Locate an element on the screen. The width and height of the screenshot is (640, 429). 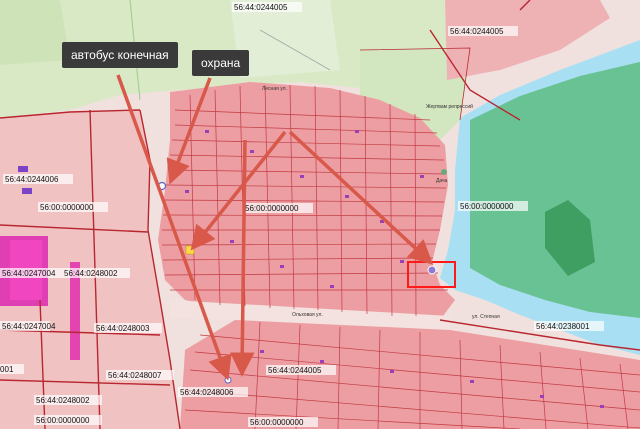
guard-callout: охрана is located at coordinates (221, 63).